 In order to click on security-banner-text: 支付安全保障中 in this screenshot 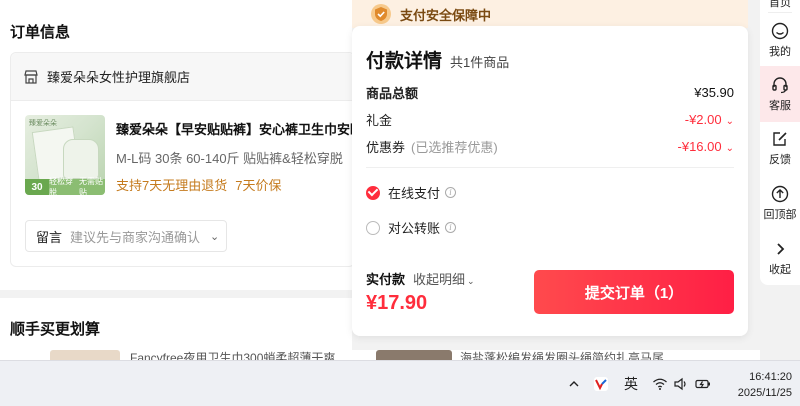, I will do `click(446, 15)`.